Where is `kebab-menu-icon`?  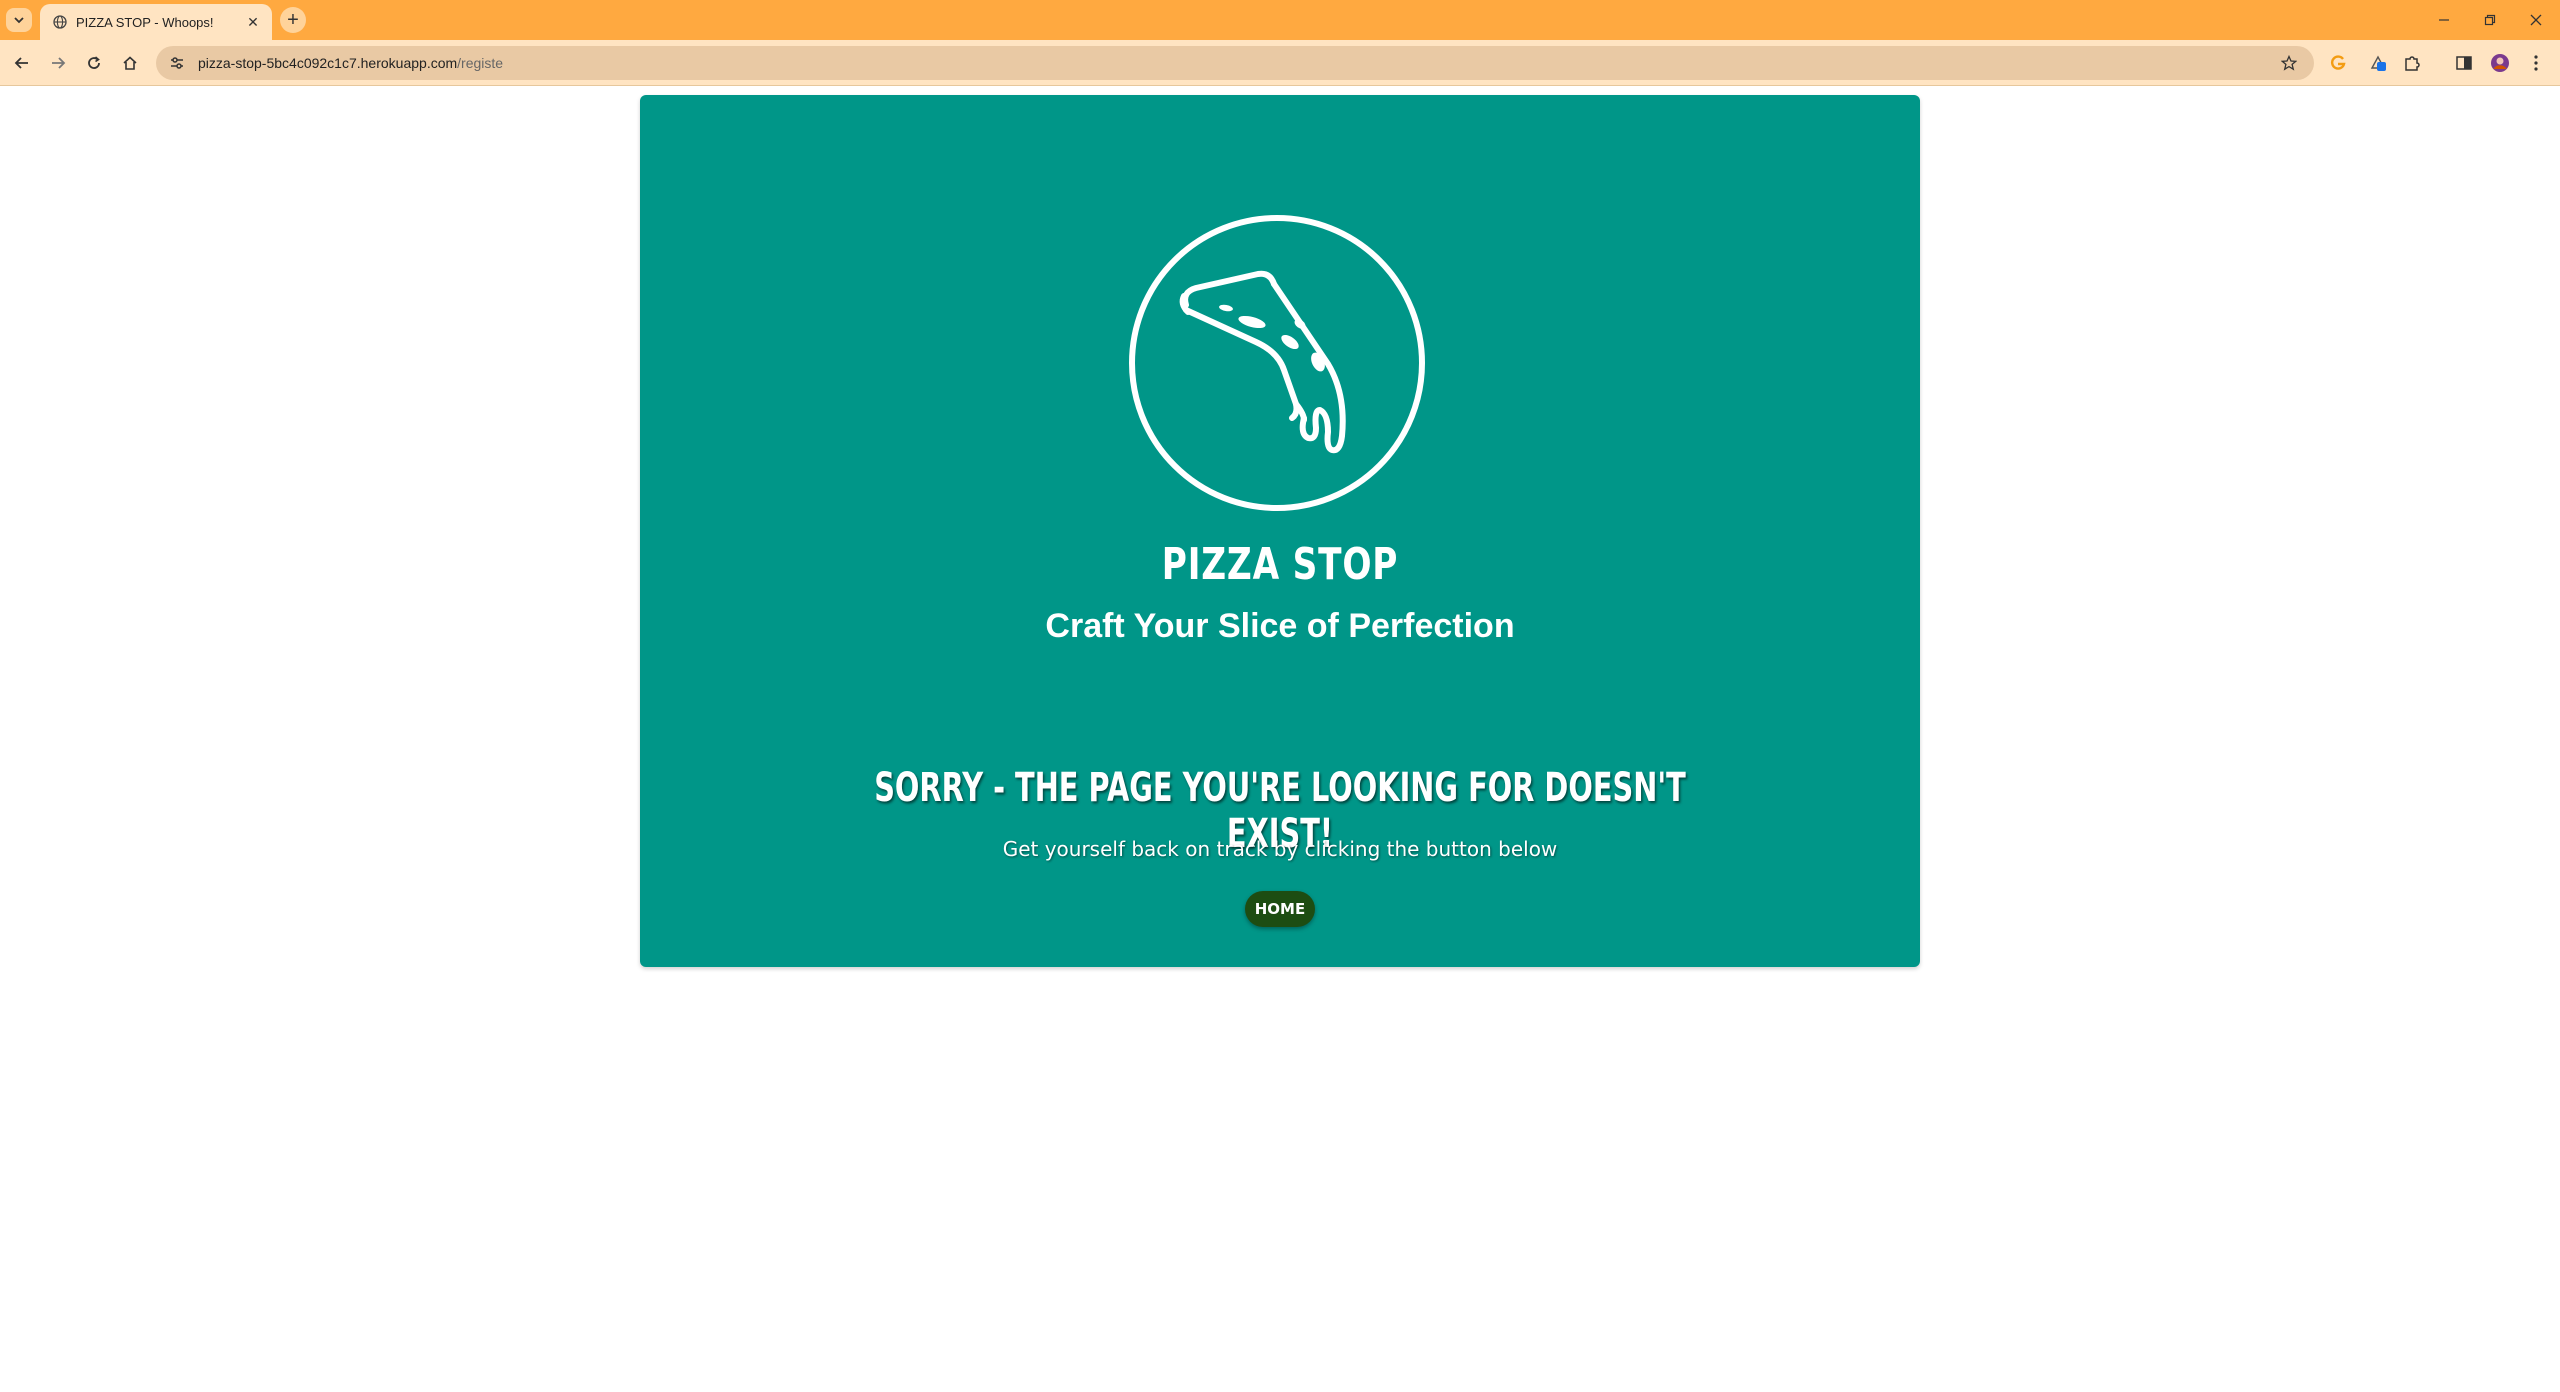
kebab-menu-icon is located at coordinates (2536, 63).